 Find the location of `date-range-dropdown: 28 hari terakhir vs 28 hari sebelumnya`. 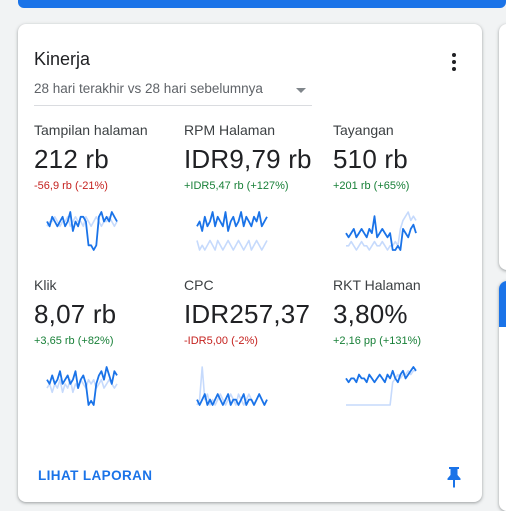

date-range-dropdown: 28 hari terakhir vs 28 hari sebelumnya is located at coordinates (173, 92).